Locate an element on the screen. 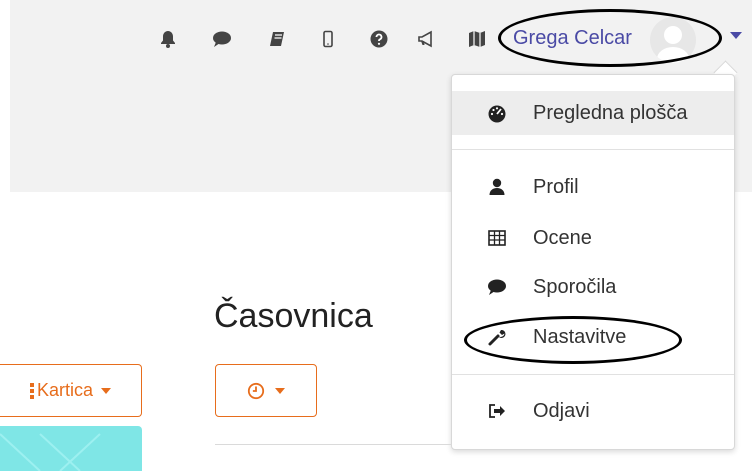 Image resolution: width=752 pixels, height=476 pixels. menu-item-grades: Ocene is located at coordinates (593, 238).